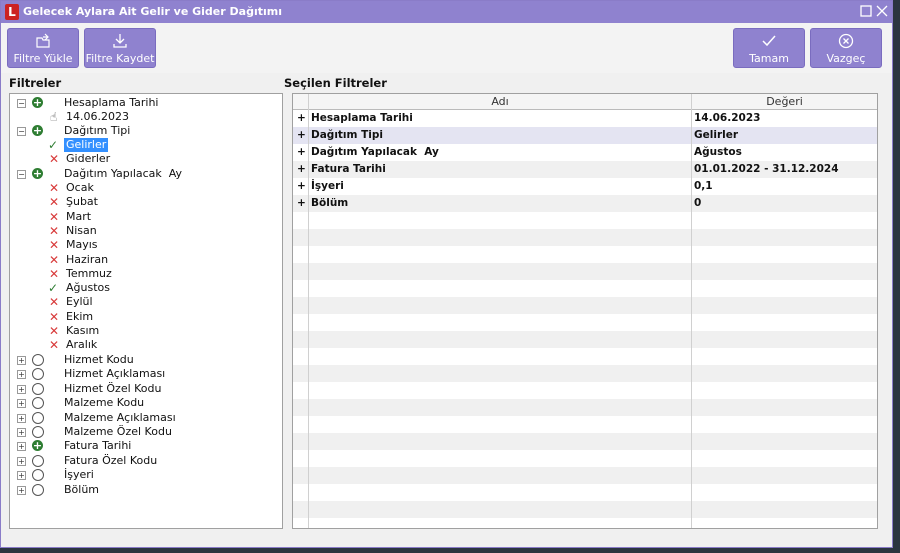 This screenshot has width=900, height=553. Describe the element at coordinates (120, 48) in the screenshot. I see `filtre-kaydet-button: Filtre Kaydet` at that location.